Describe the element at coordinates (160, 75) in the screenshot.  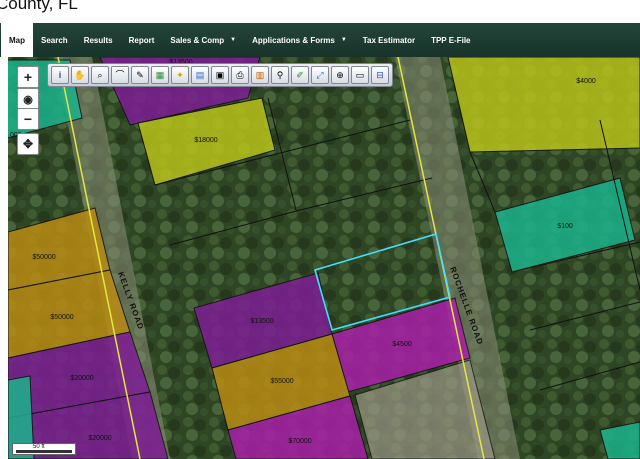
I see `layers-icon: ▦` at that location.